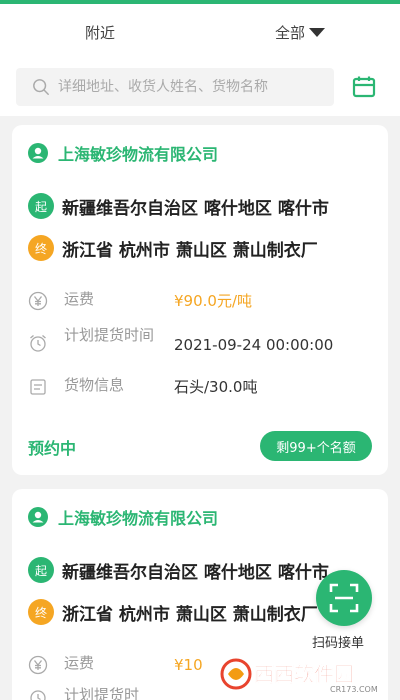  I want to click on svg-text: CR173.COM, so click(354, 689).